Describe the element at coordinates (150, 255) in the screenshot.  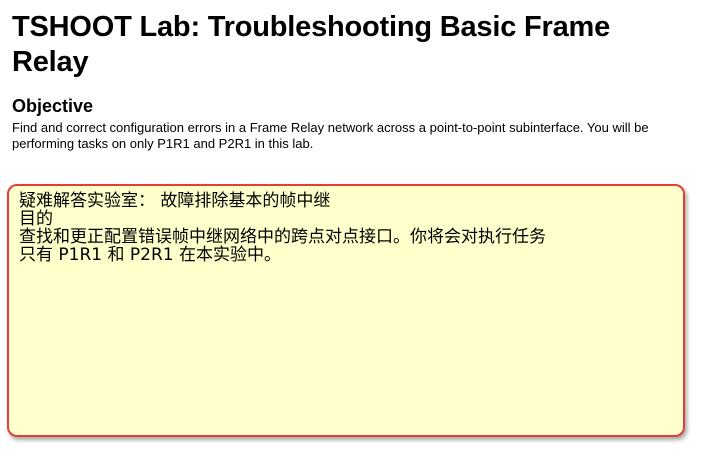
I see `translation-line-body-2: 只有 P1R1 和 P2R1 在本实验中。` at that location.